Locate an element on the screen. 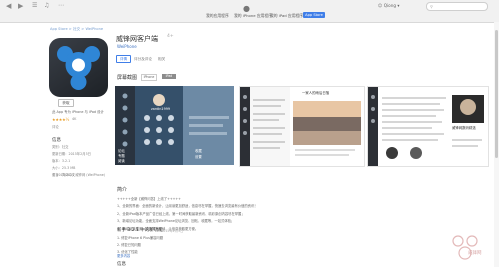  screenshot-1-menu-read: 阅读 is located at coordinates (121, 161).